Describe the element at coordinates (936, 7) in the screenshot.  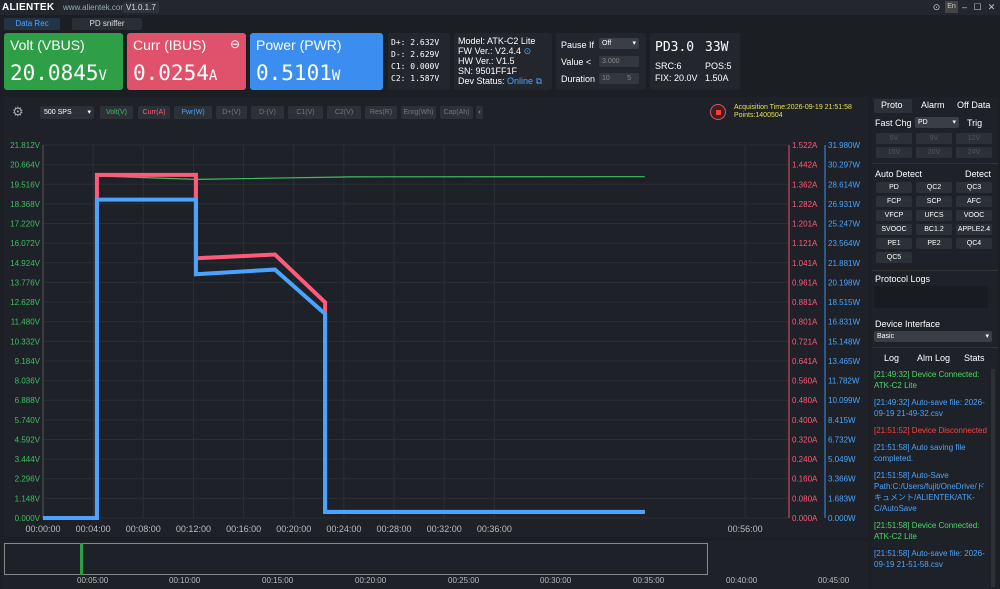
I see `pin-icon: ⊙` at that location.